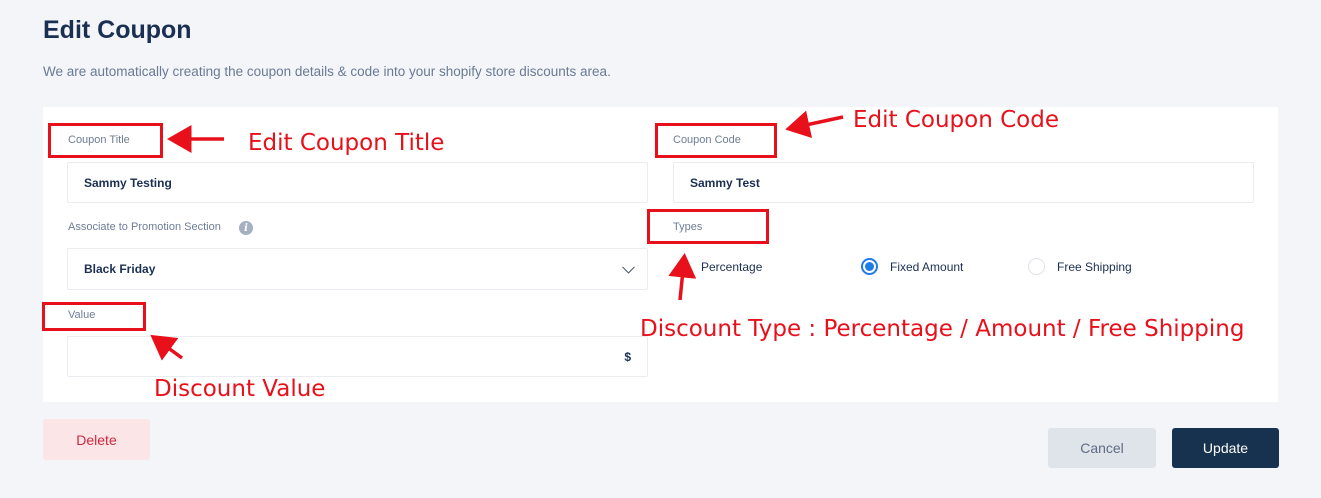  I want to click on annotation-edit-coupon-code: Edit Coupon Code, so click(956, 120).